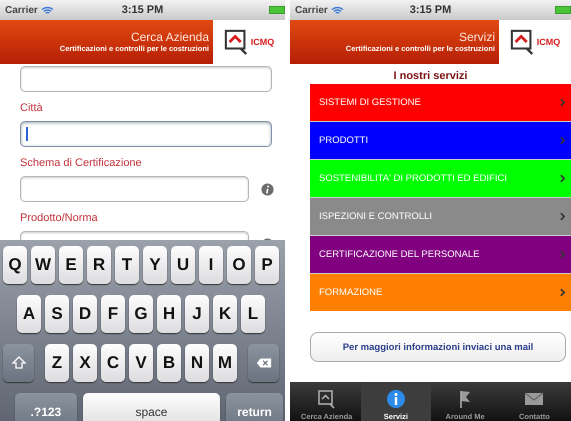 Image resolution: width=571 pixels, height=421 pixels. What do you see at coordinates (32, 108) in the screenshot?
I see `field-label: Città` at bounding box center [32, 108].